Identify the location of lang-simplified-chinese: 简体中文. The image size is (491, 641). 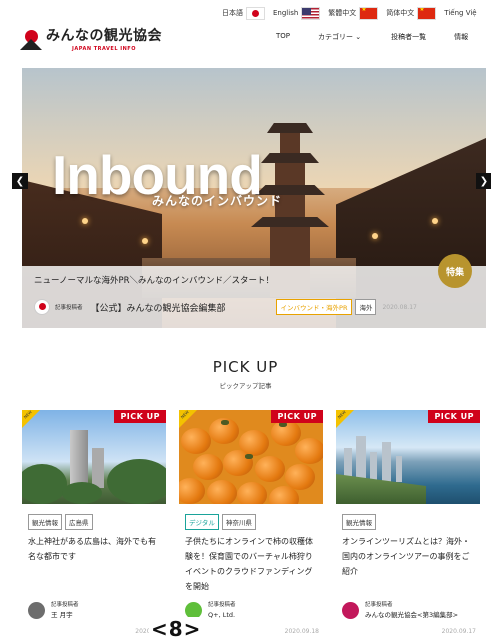
(411, 13).